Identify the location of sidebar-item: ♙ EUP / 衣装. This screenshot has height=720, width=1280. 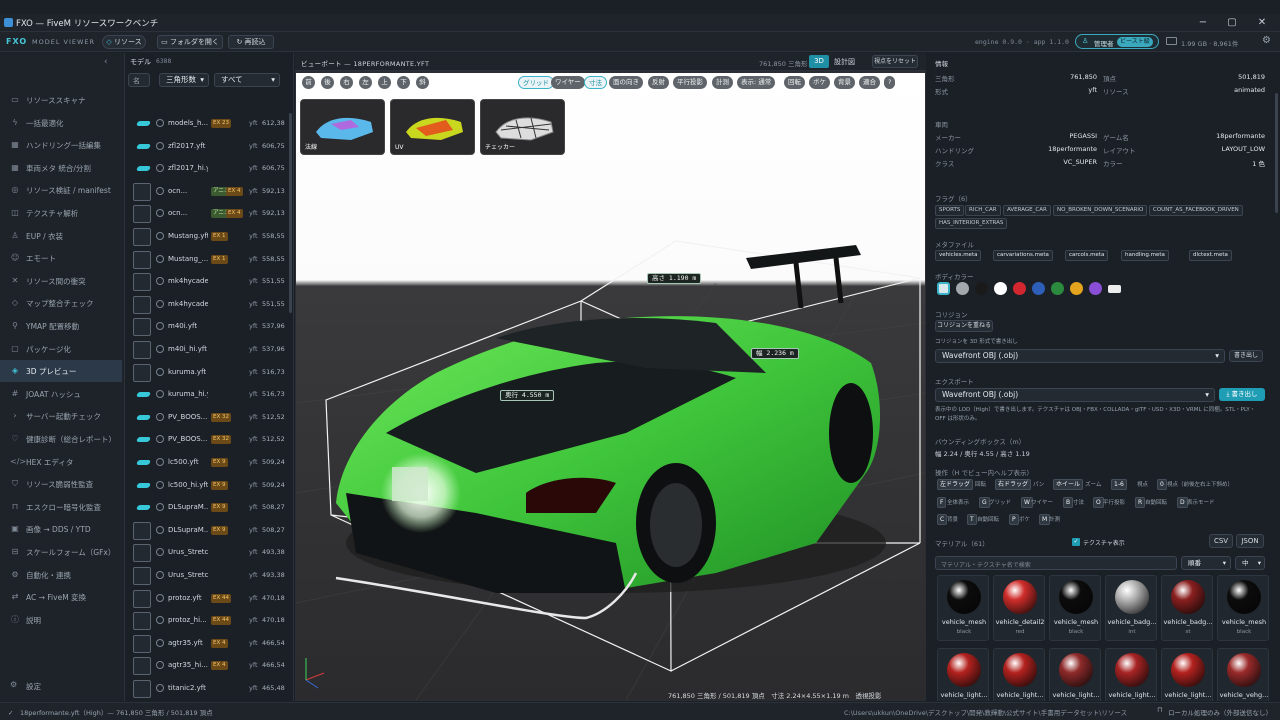
(61, 236).